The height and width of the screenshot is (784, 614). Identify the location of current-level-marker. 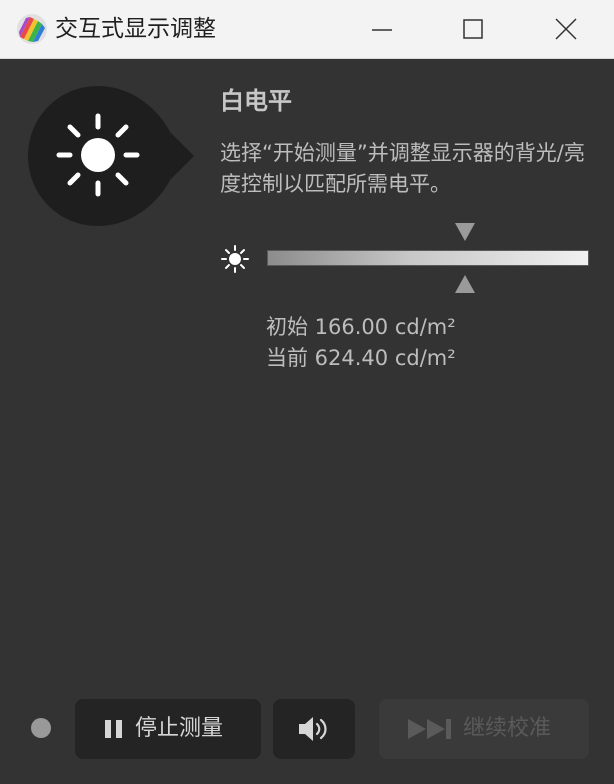
(465, 284).